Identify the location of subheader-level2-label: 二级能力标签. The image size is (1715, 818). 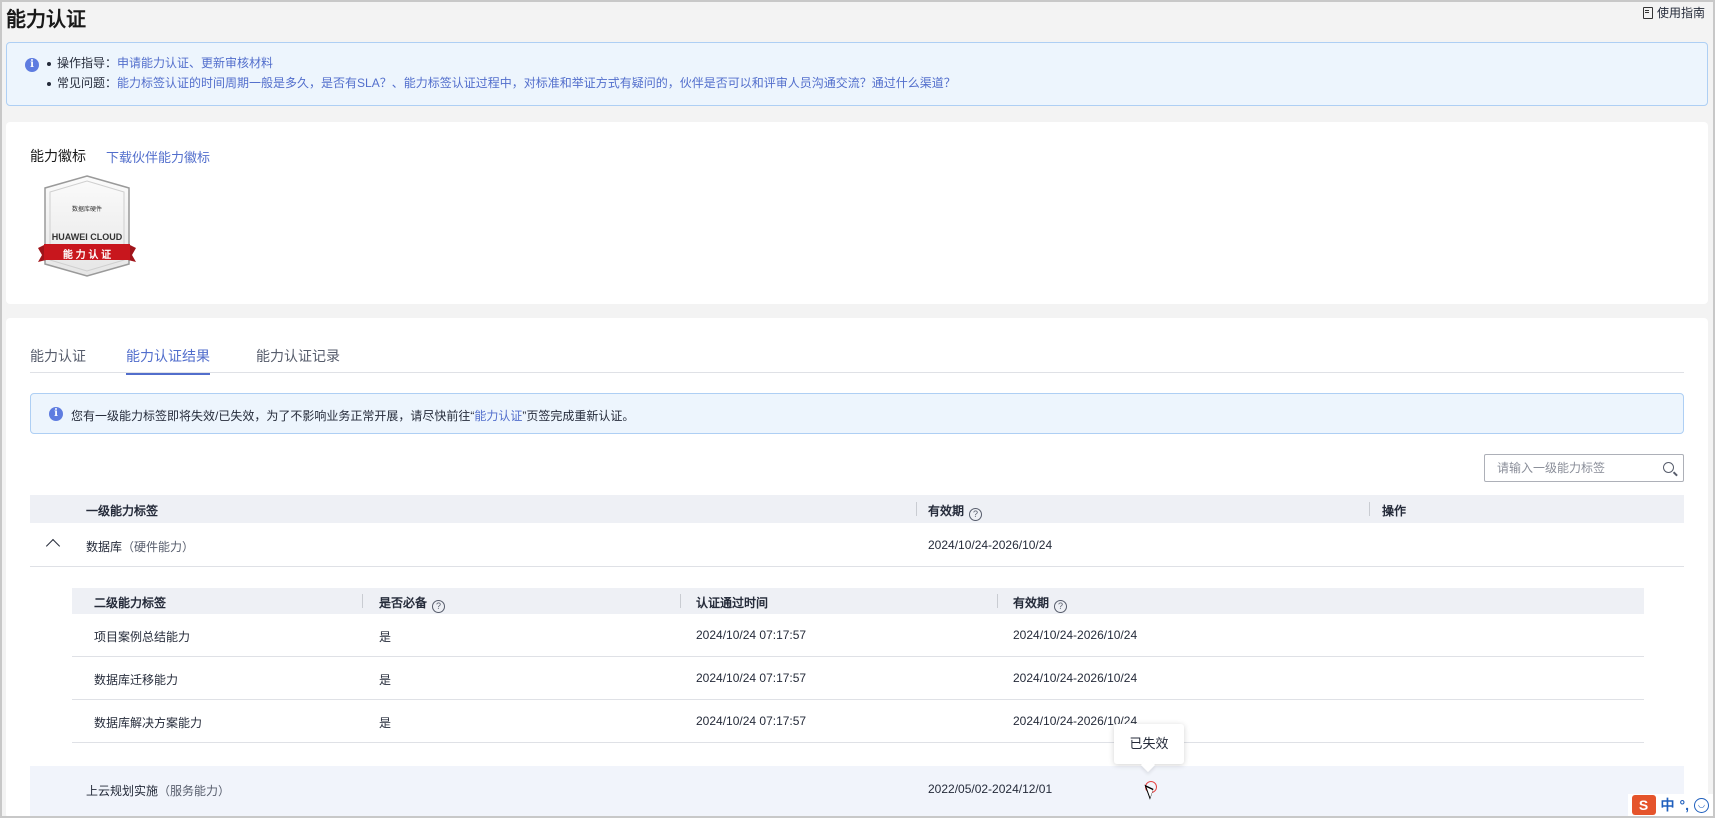
(130, 603).